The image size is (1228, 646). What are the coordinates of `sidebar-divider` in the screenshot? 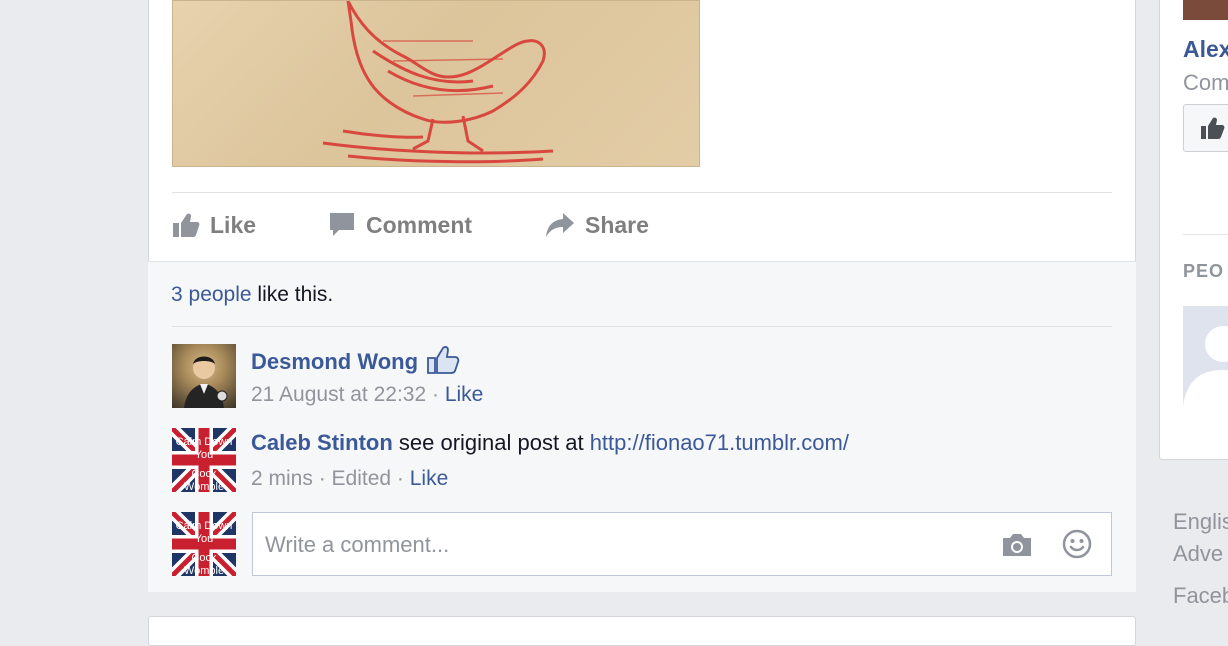 It's located at (1205, 234).